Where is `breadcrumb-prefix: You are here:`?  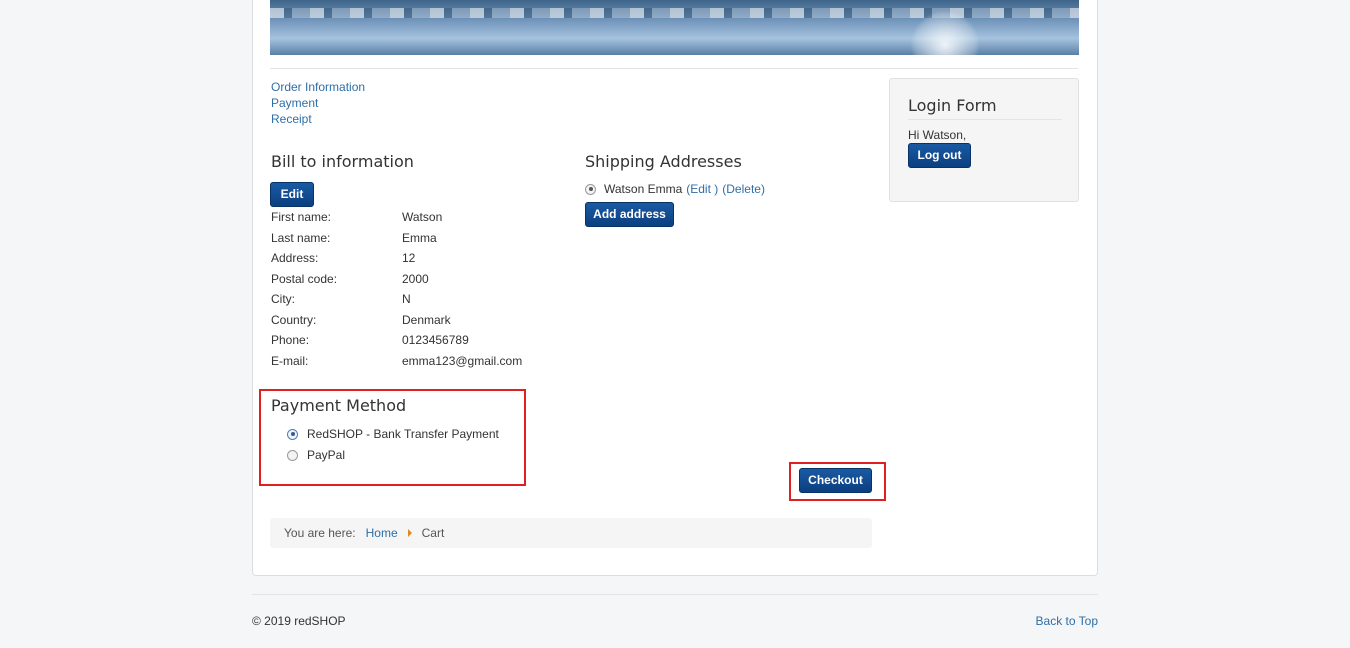
breadcrumb-prefix: You are here: is located at coordinates (320, 533).